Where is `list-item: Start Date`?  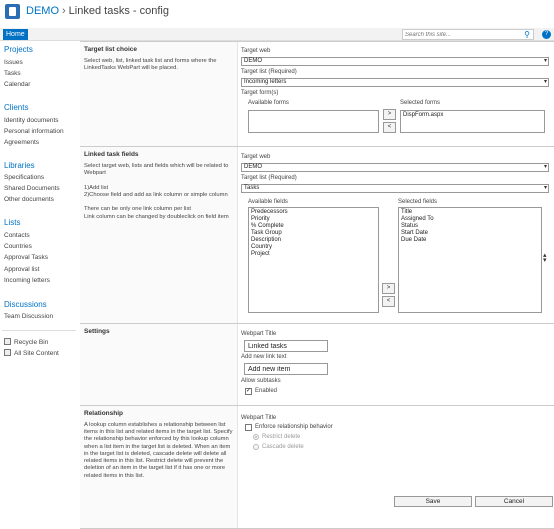
list-item: Start Date is located at coordinates (470, 233).